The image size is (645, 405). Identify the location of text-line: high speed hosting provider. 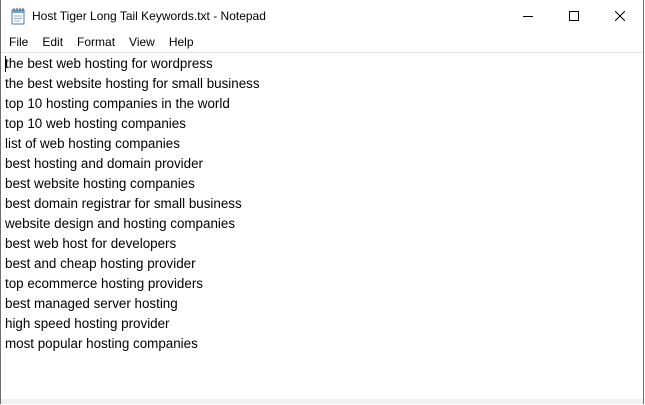
(322, 324).